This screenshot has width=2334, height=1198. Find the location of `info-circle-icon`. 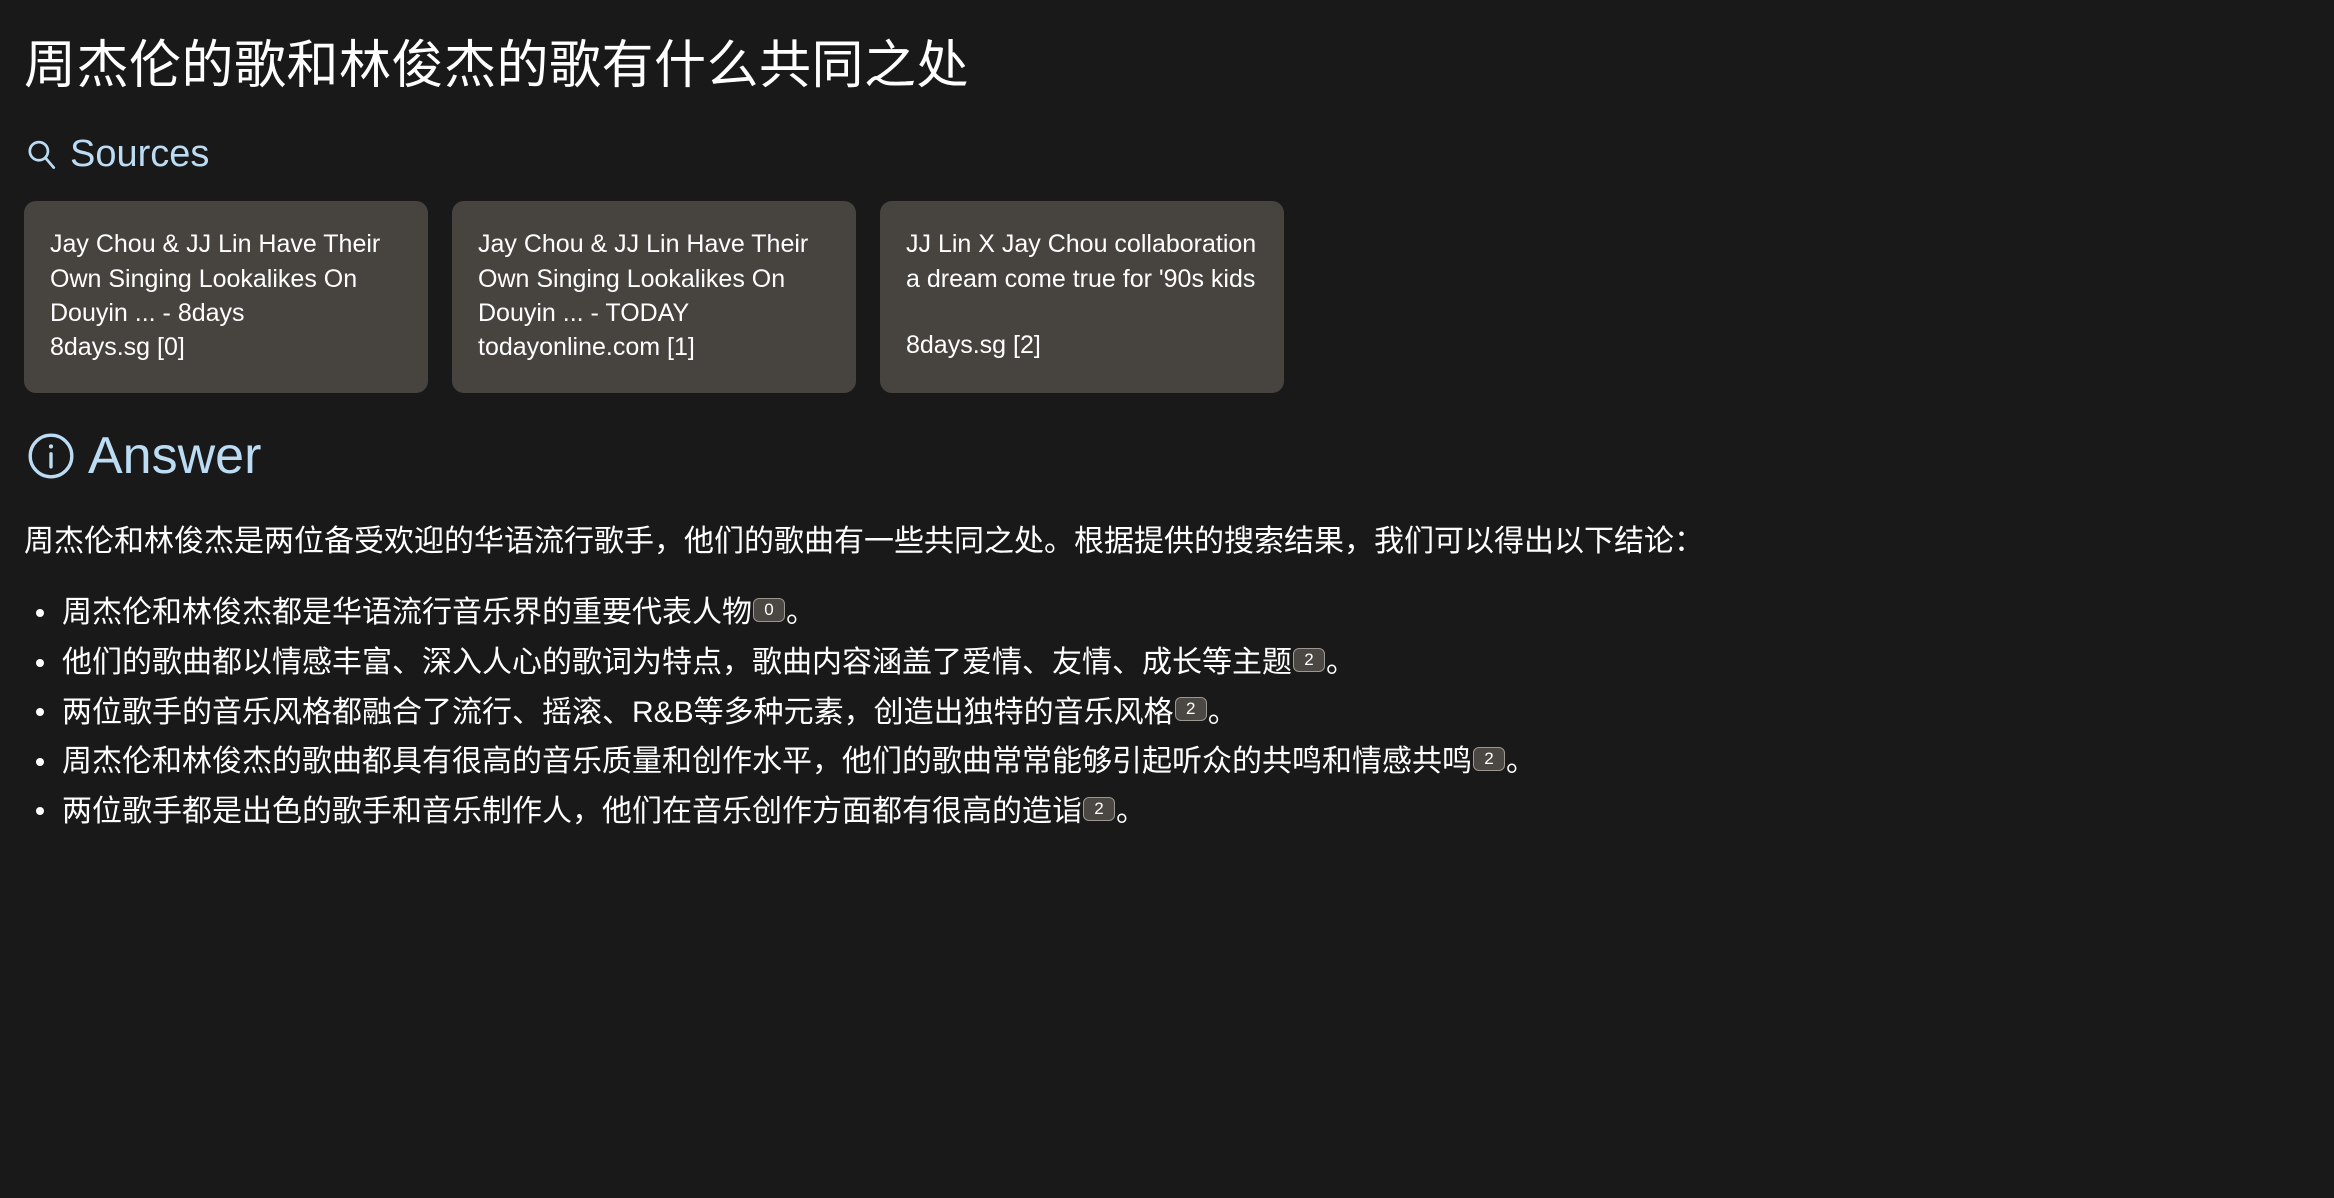

info-circle-icon is located at coordinates (51, 456).